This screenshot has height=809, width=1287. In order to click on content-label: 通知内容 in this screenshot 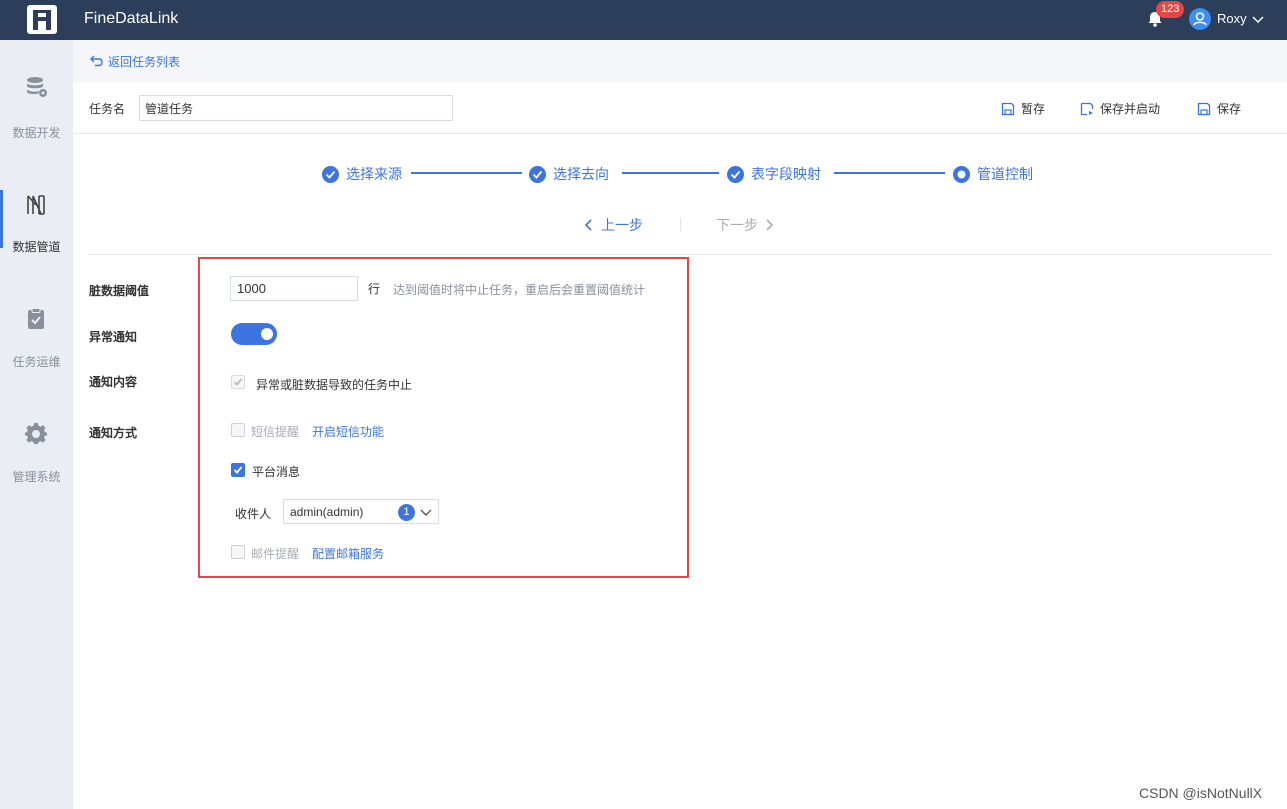, I will do `click(113, 382)`.